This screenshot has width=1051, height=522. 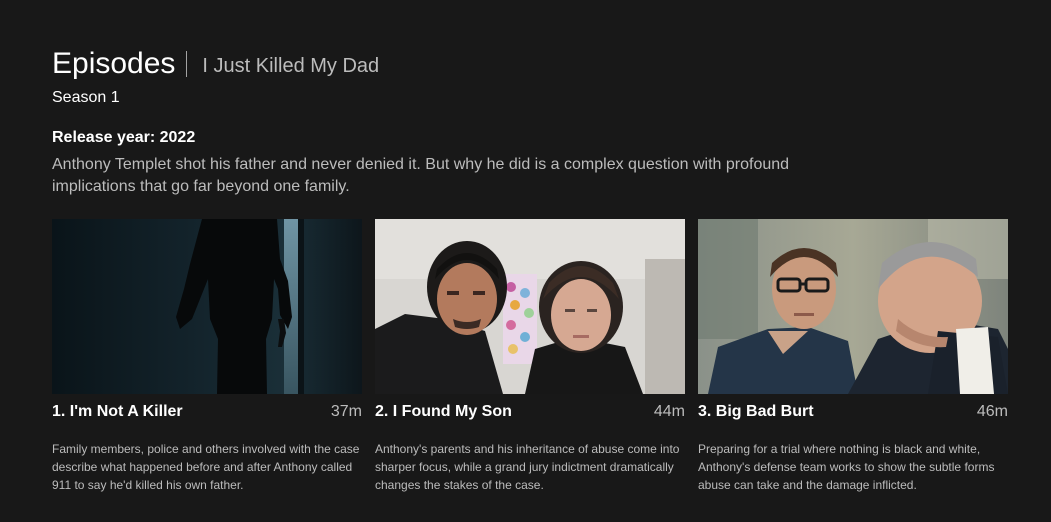 I want to click on show-name: I Just Killed My Dad, so click(x=291, y=65).